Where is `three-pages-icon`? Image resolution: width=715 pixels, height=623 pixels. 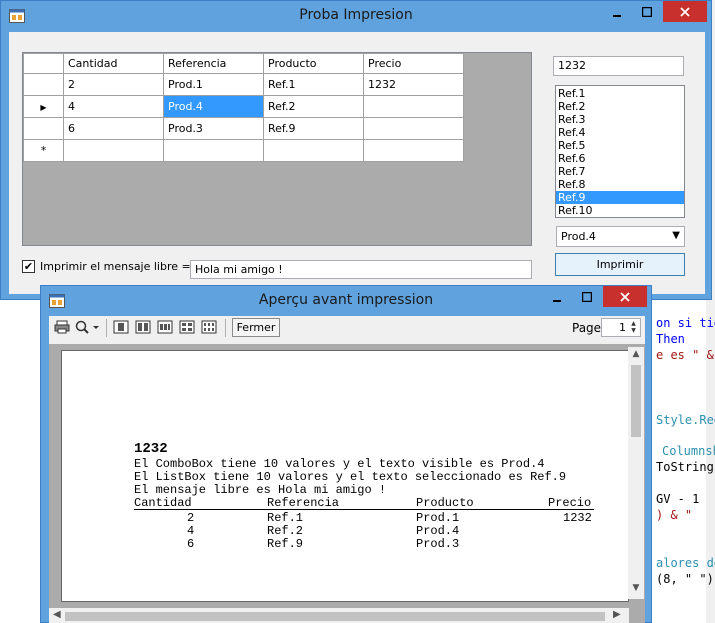 three-pages-icon is located at coordinates (165, 327).